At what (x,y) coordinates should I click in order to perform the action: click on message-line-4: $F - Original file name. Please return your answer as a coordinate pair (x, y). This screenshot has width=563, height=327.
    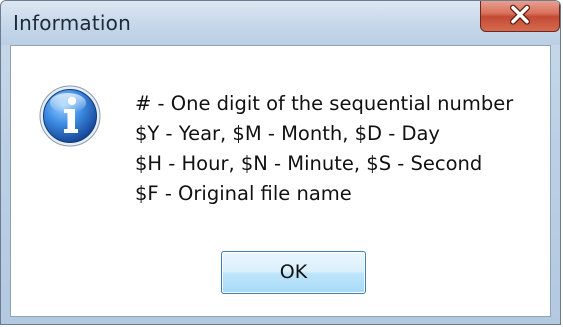
    Looking at the image, I should click on (243, 193).